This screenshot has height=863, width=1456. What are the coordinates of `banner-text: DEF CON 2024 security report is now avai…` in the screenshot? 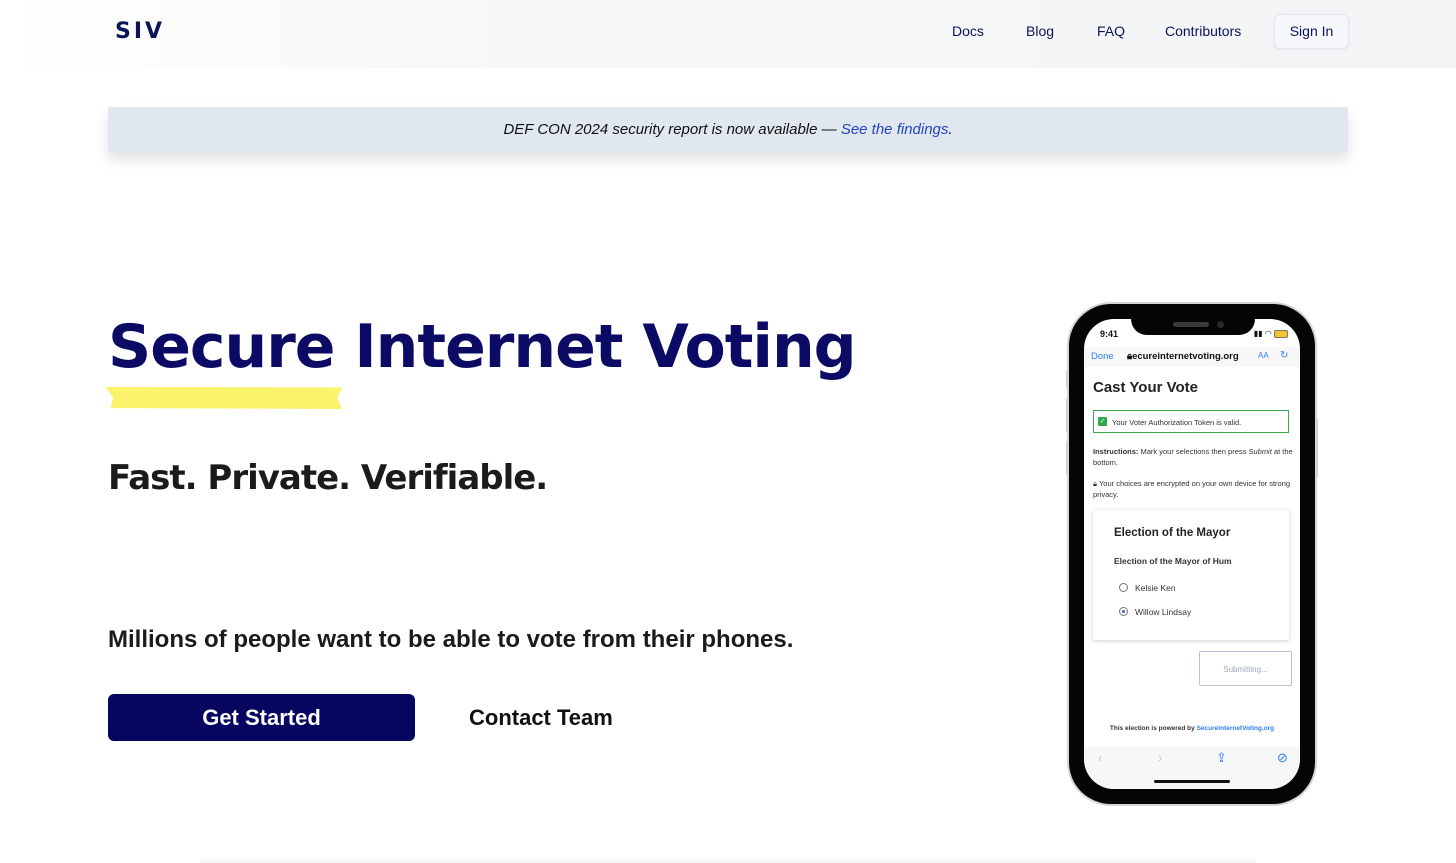 It's located at (672, 129).